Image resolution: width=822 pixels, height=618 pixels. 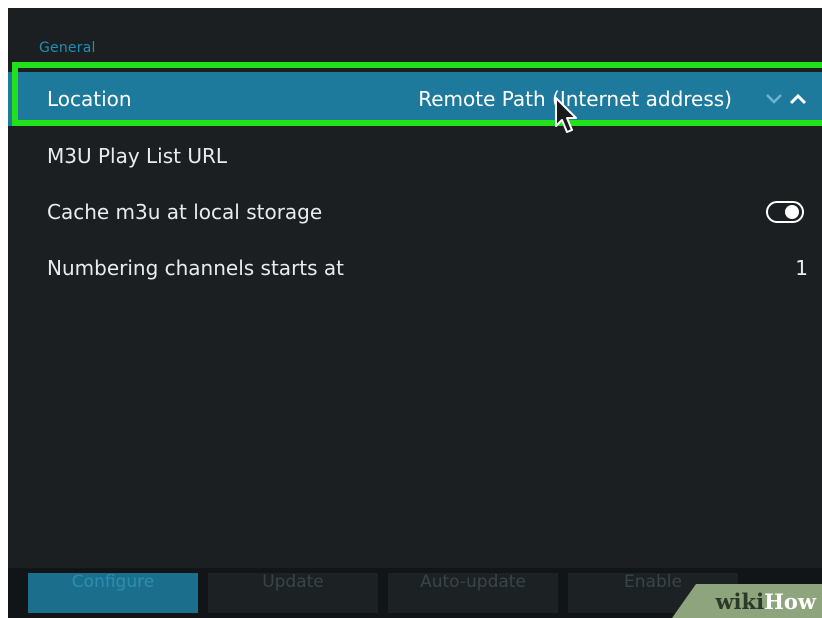 I want to click on setting-channel-numbering: Numbering channels starts at 1, so click(x=415, y=268).